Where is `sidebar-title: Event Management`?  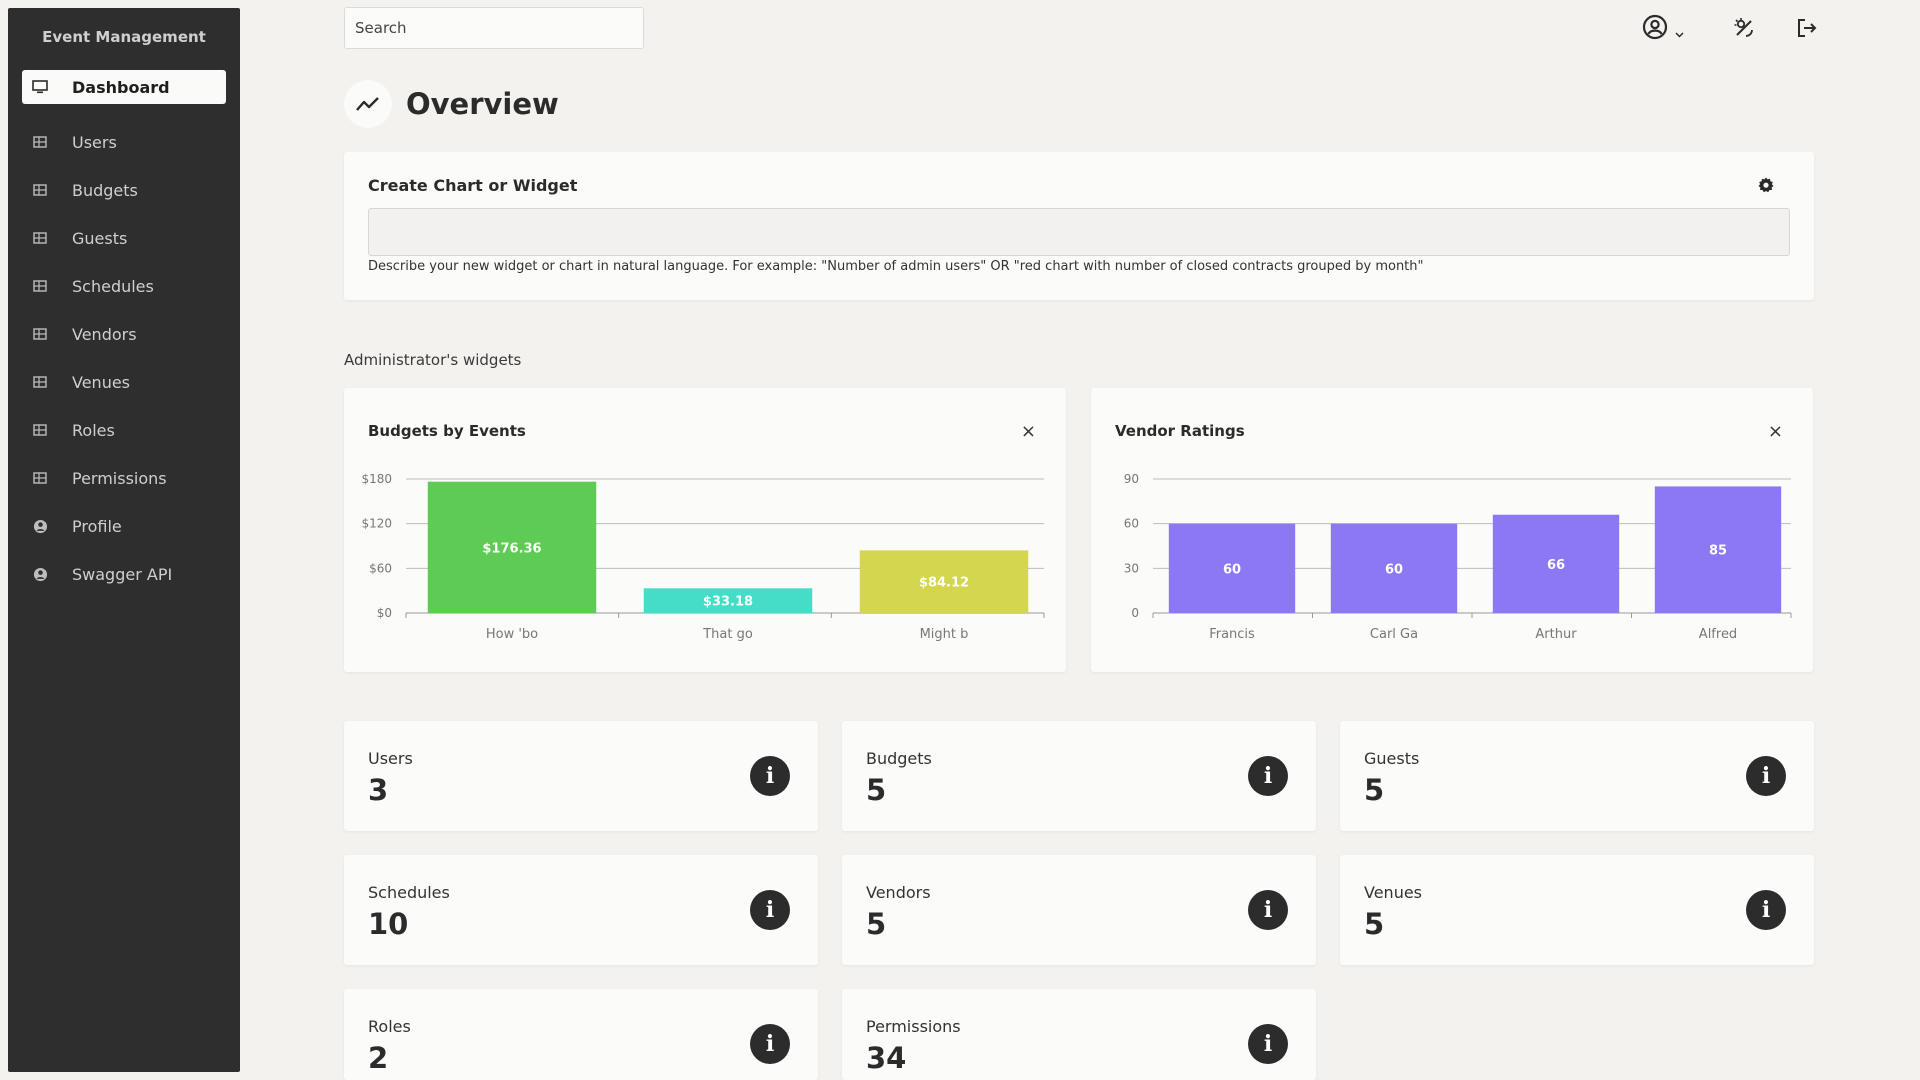
sidebar-title: Event Management is located at coordinates (124, 37).